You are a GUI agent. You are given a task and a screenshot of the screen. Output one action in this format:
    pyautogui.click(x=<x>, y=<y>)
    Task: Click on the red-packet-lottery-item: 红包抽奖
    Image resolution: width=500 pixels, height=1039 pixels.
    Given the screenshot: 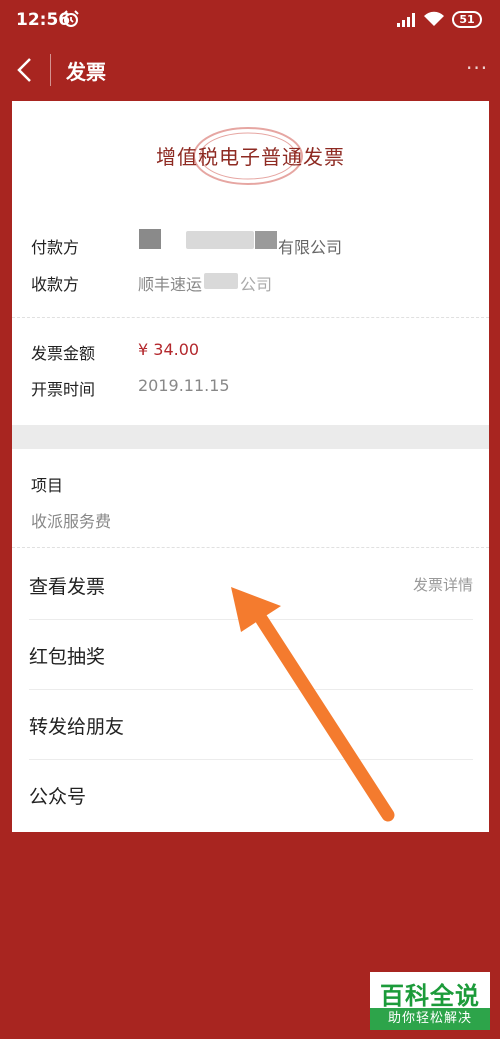 What is the action you would take?
    pyautogui.click(x=251, y=655)
    